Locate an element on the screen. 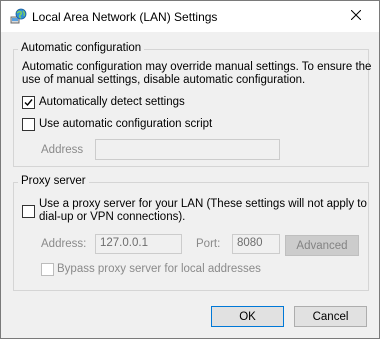 The width and height of the screenshot is (380, 339). bypass-local-checkbox is located at coordinates (47, 269).